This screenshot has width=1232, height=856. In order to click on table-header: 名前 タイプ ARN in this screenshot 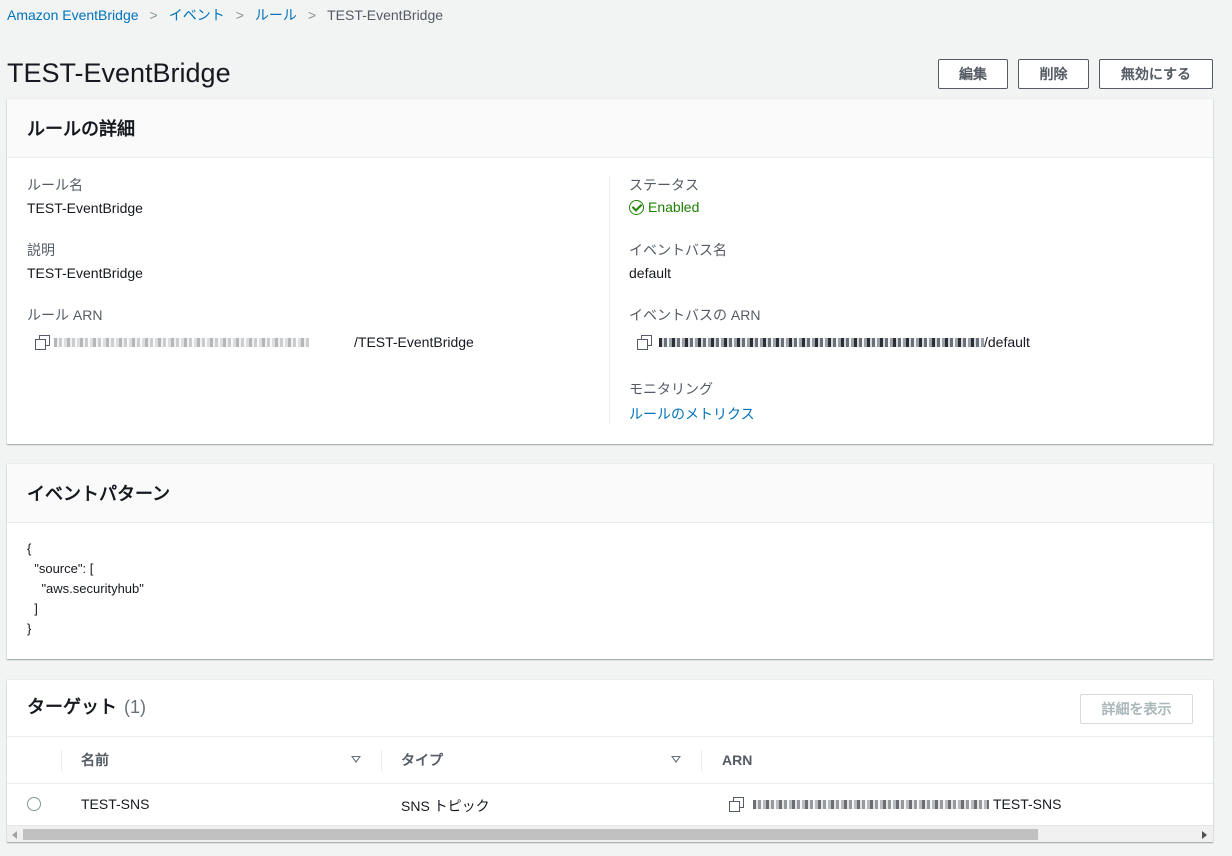, I will do `click(610, 760)`.